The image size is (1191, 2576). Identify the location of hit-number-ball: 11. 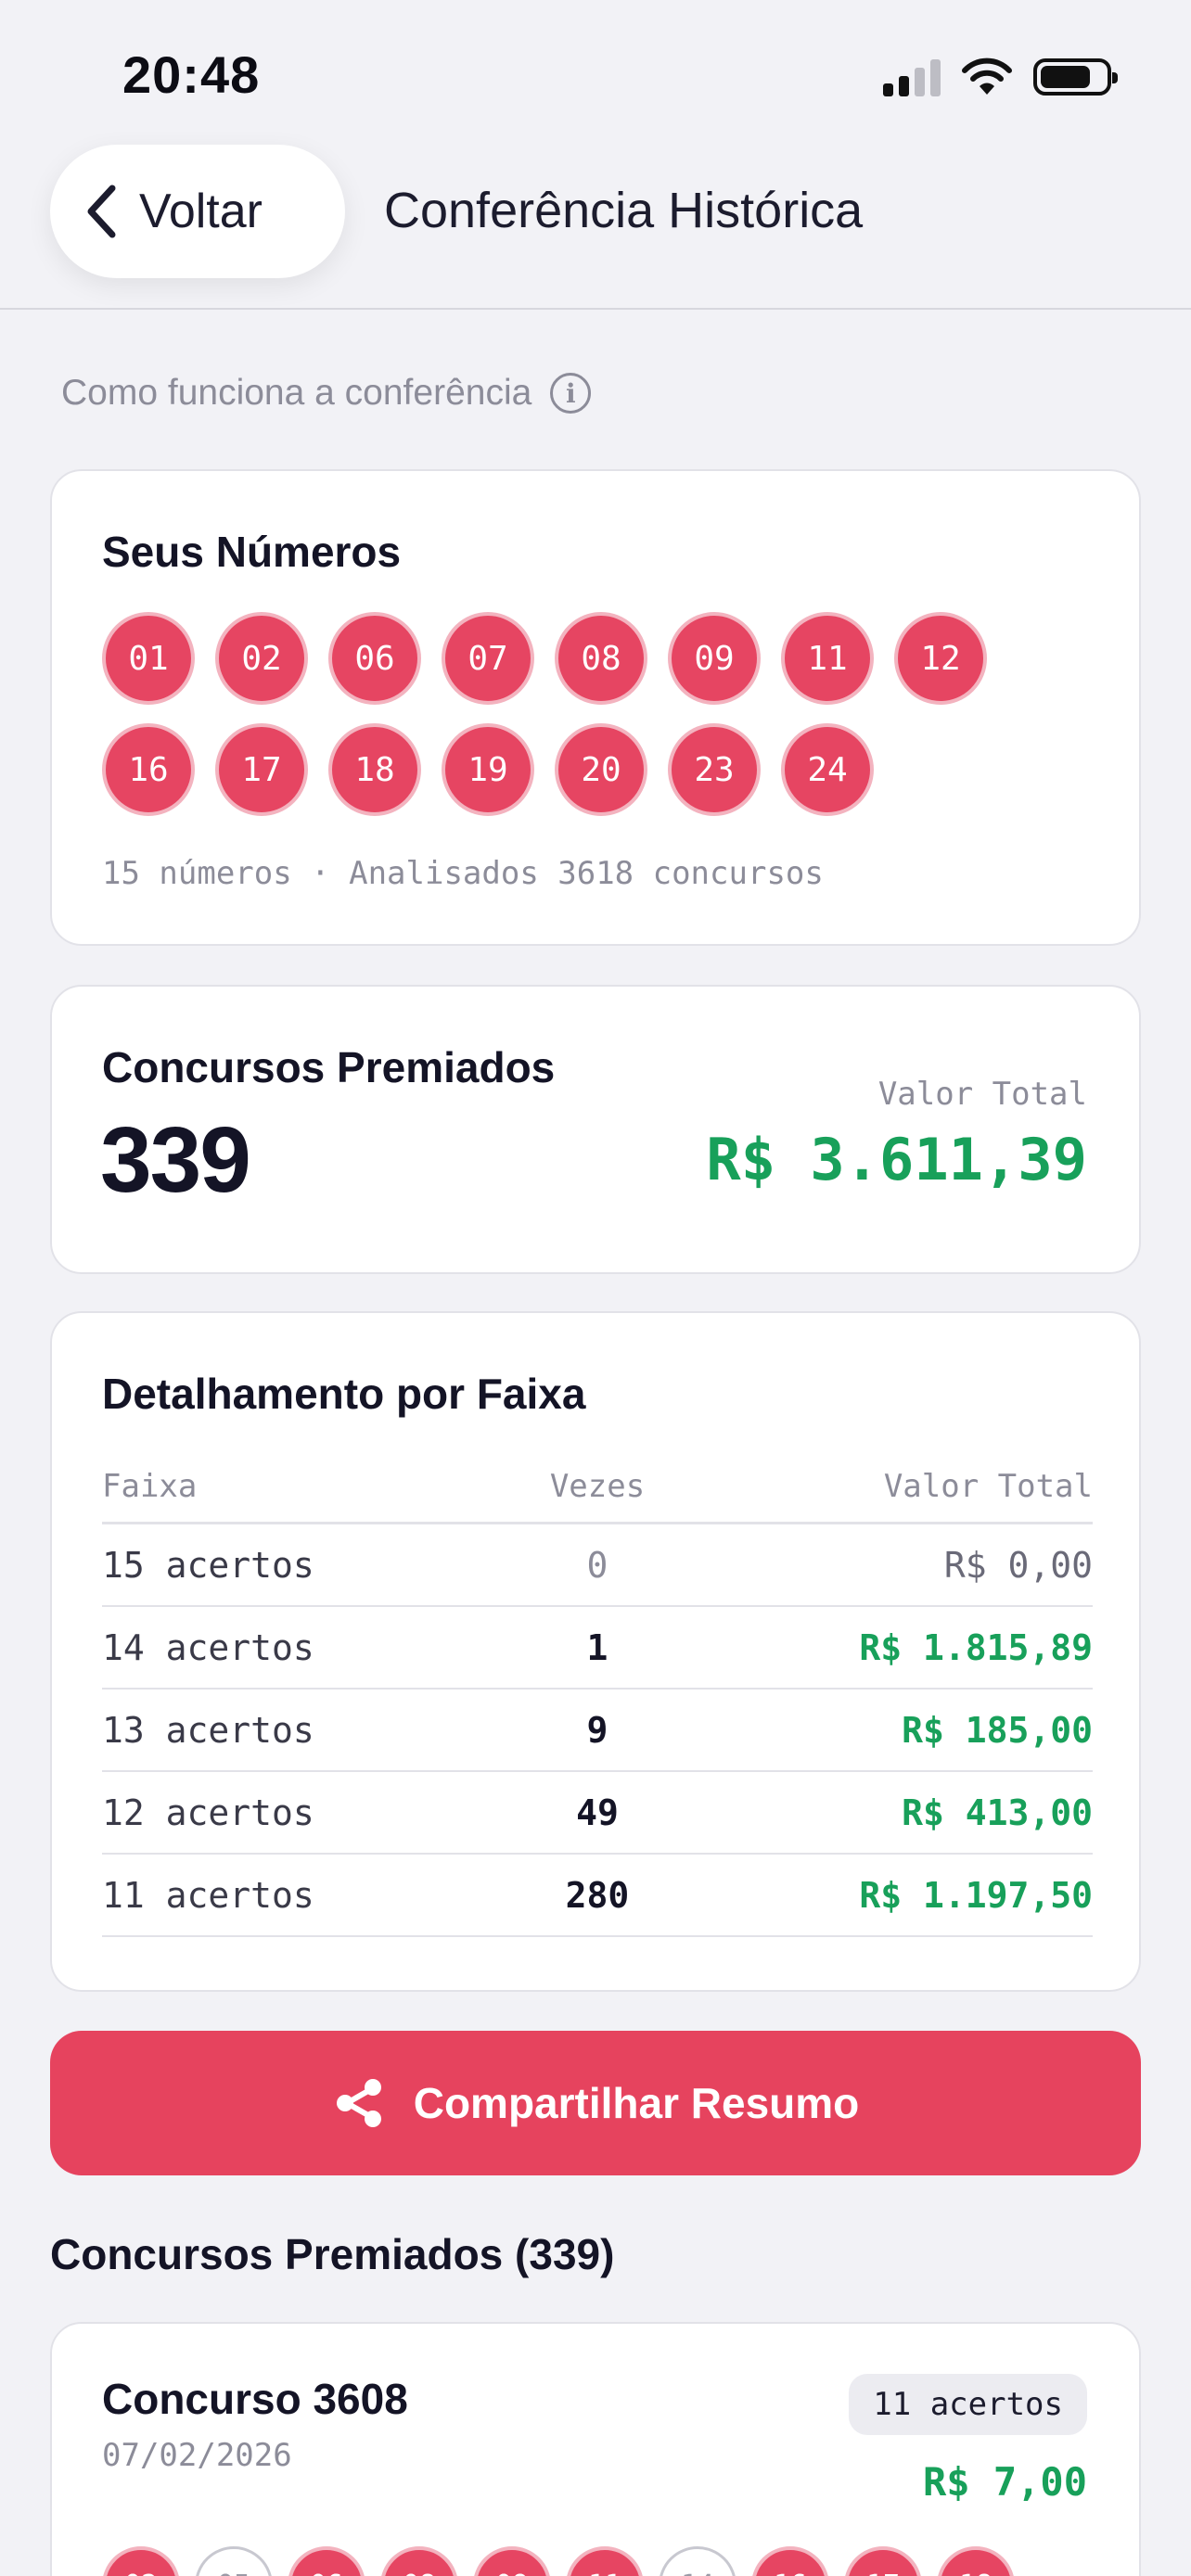
(605, 2561).